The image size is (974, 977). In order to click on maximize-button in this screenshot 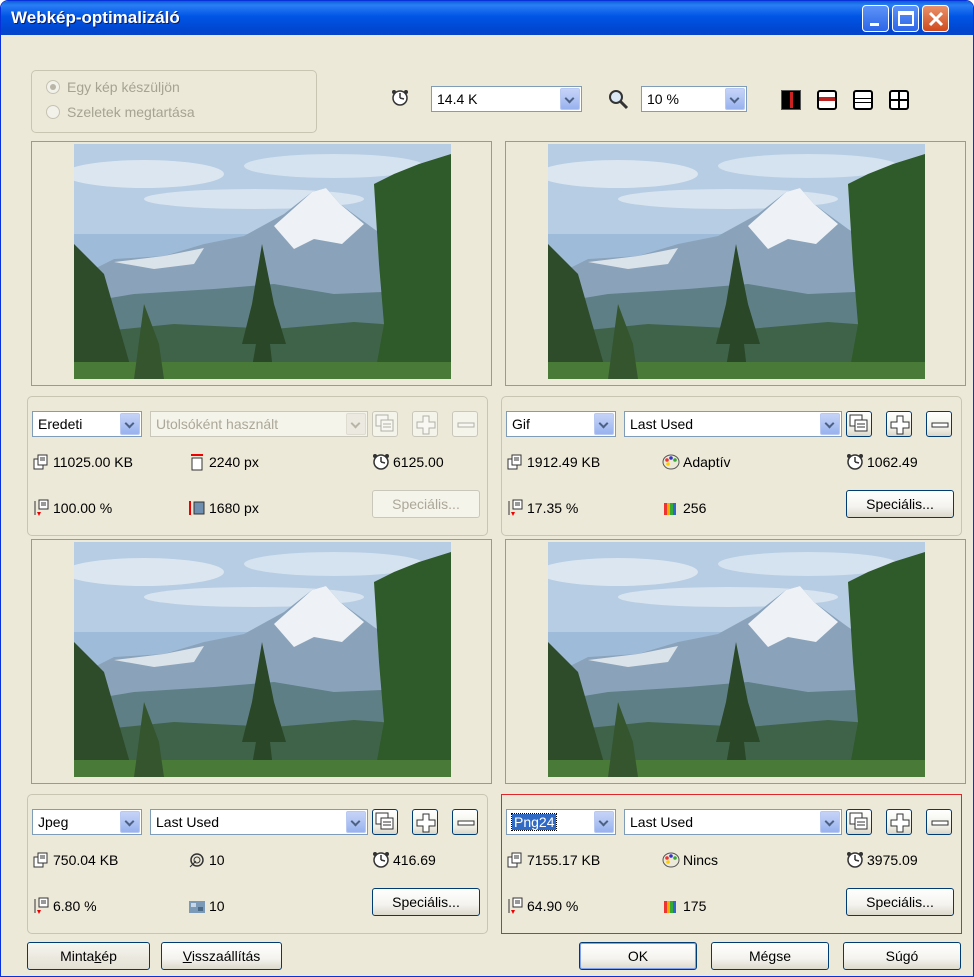, I will do `click(905, 18)`.